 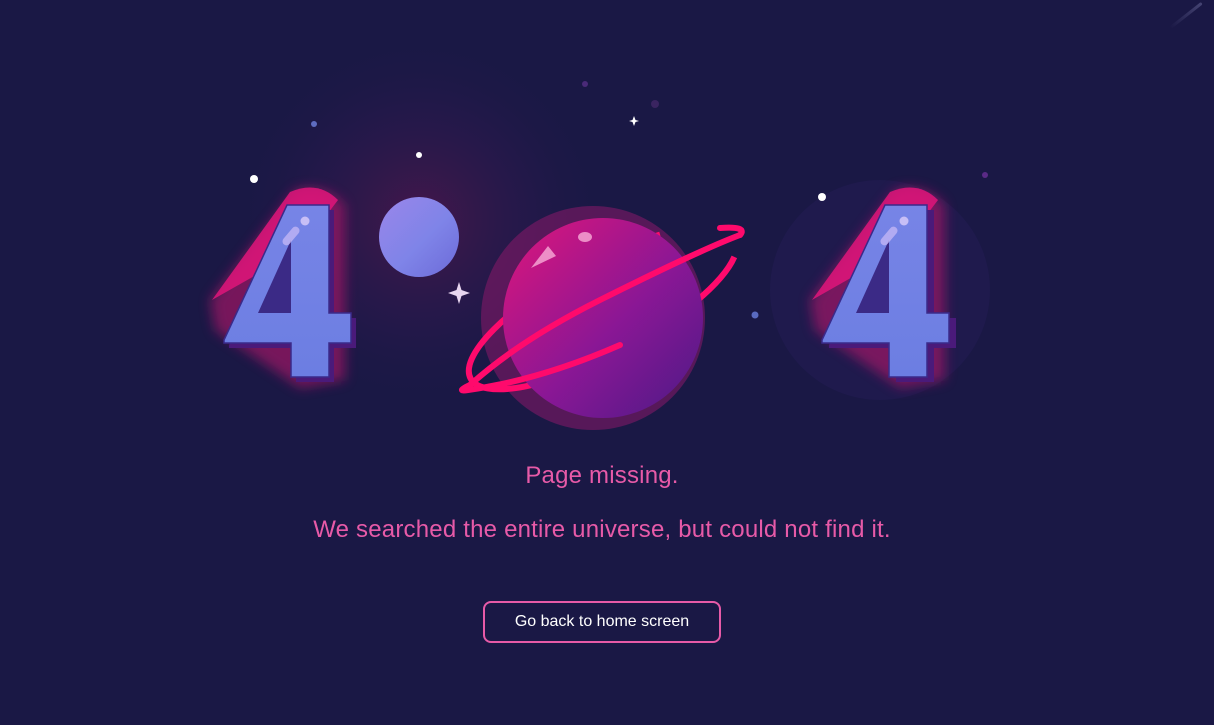 I want to click on sparkle-star, so click(x=634, y=121).